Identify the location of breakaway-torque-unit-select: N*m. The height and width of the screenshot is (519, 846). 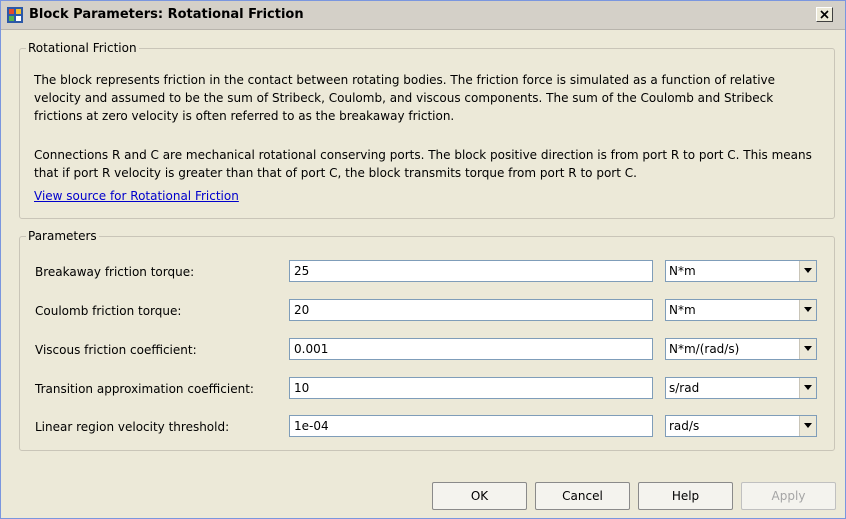
(741, 271).